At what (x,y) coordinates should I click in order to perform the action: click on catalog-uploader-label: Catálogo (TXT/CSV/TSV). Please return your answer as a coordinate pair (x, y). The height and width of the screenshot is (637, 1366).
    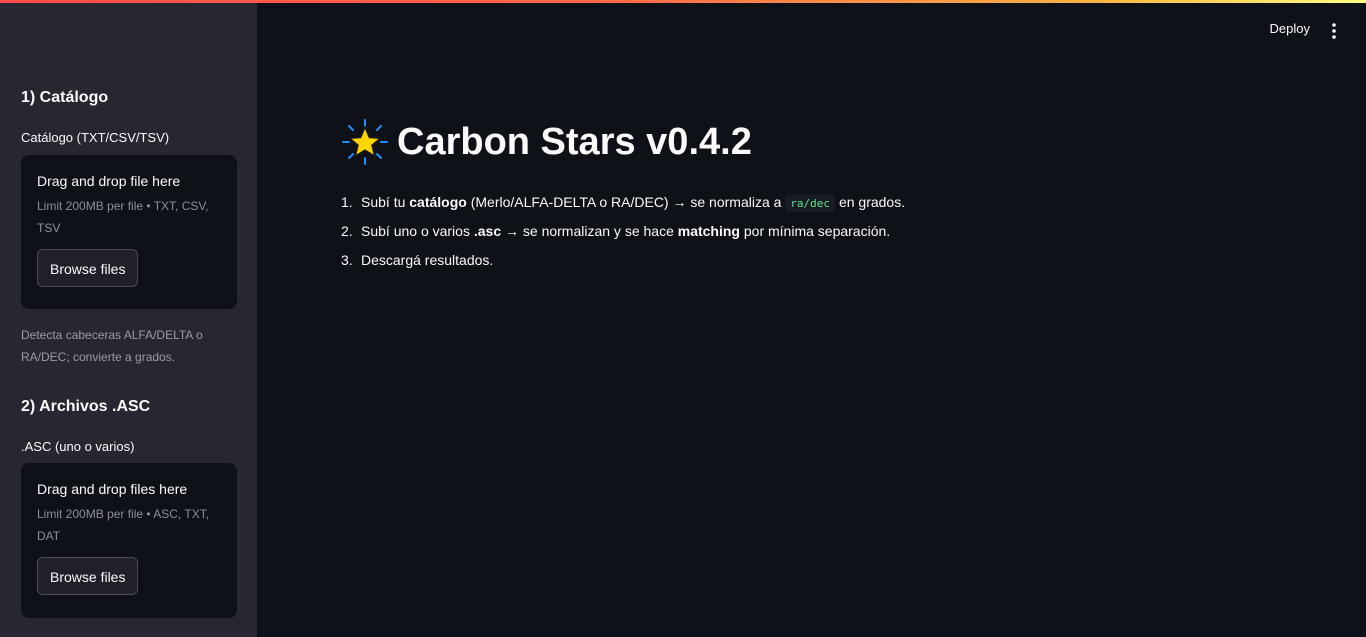
    Looking at the image, I should click on (95, 137).